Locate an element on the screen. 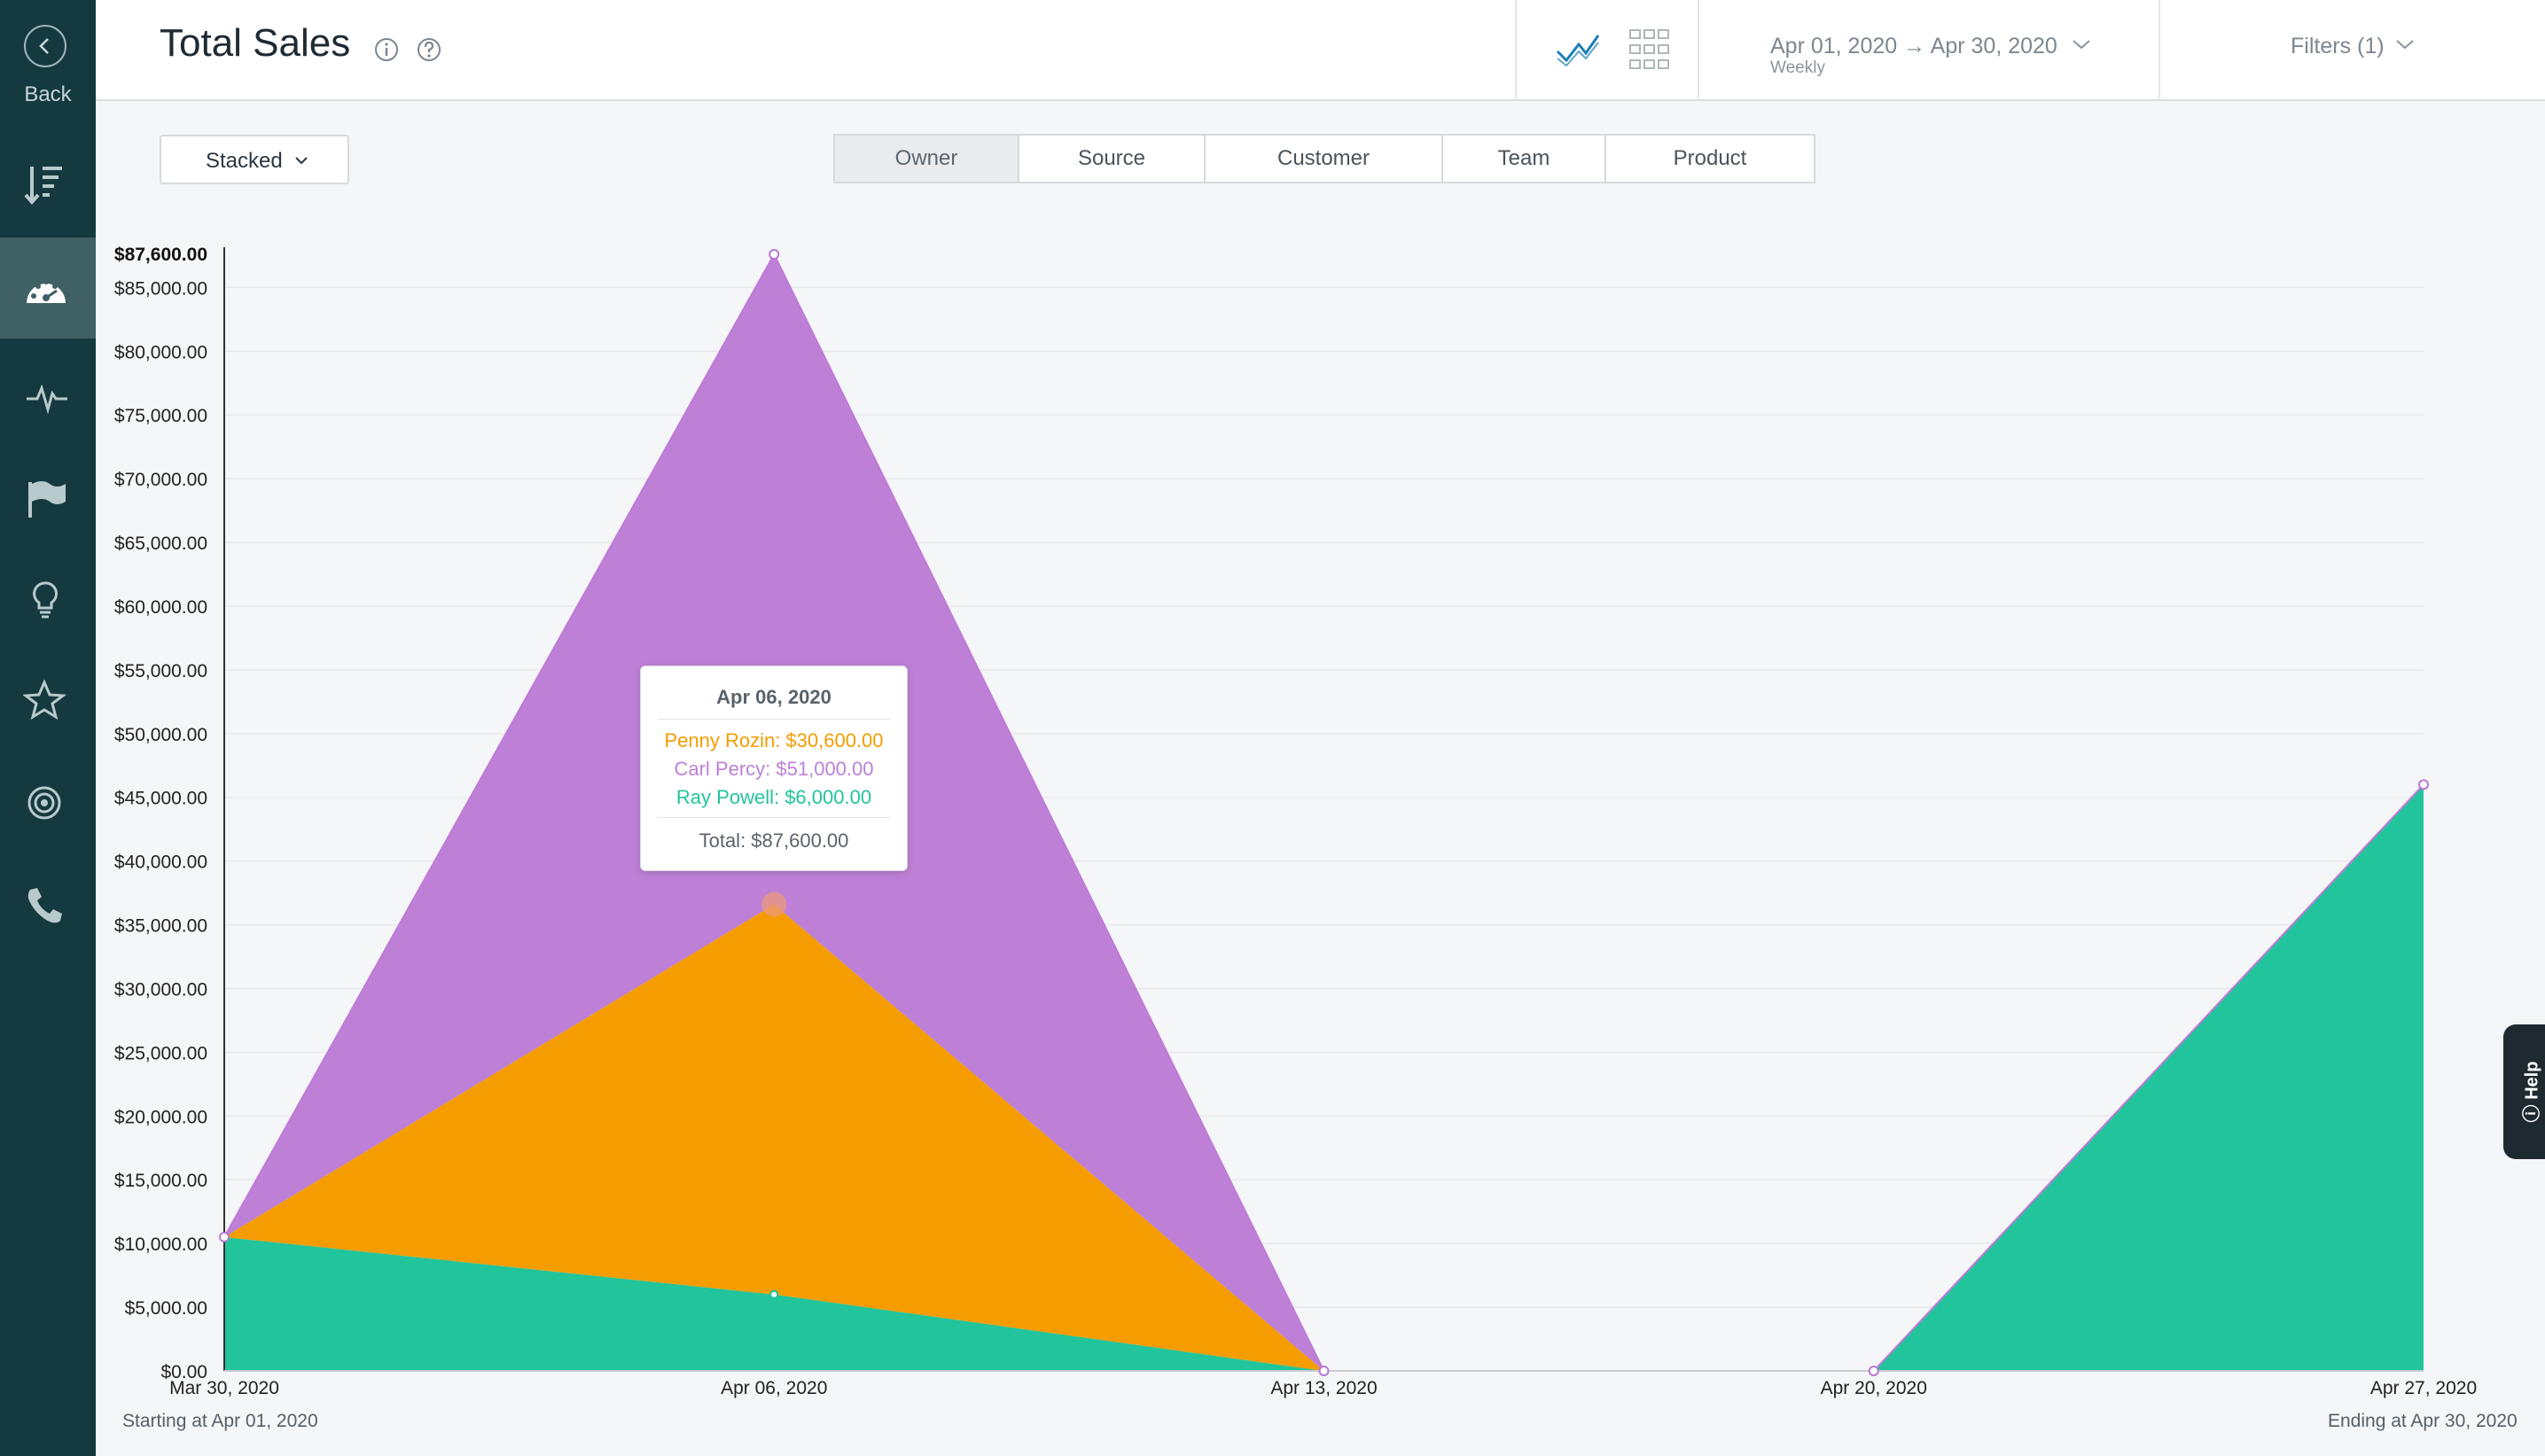 The image size is (2545, 1456). stacked-label: Stacked is located at coordinates (244, 161).